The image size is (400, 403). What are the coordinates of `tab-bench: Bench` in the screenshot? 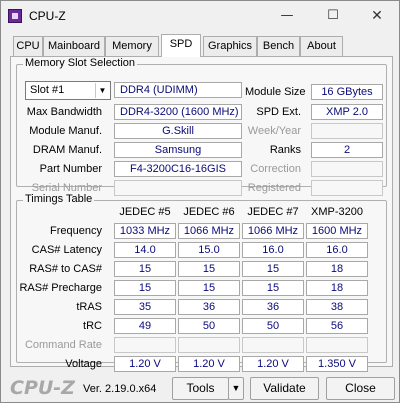 It's located at (278, 46).